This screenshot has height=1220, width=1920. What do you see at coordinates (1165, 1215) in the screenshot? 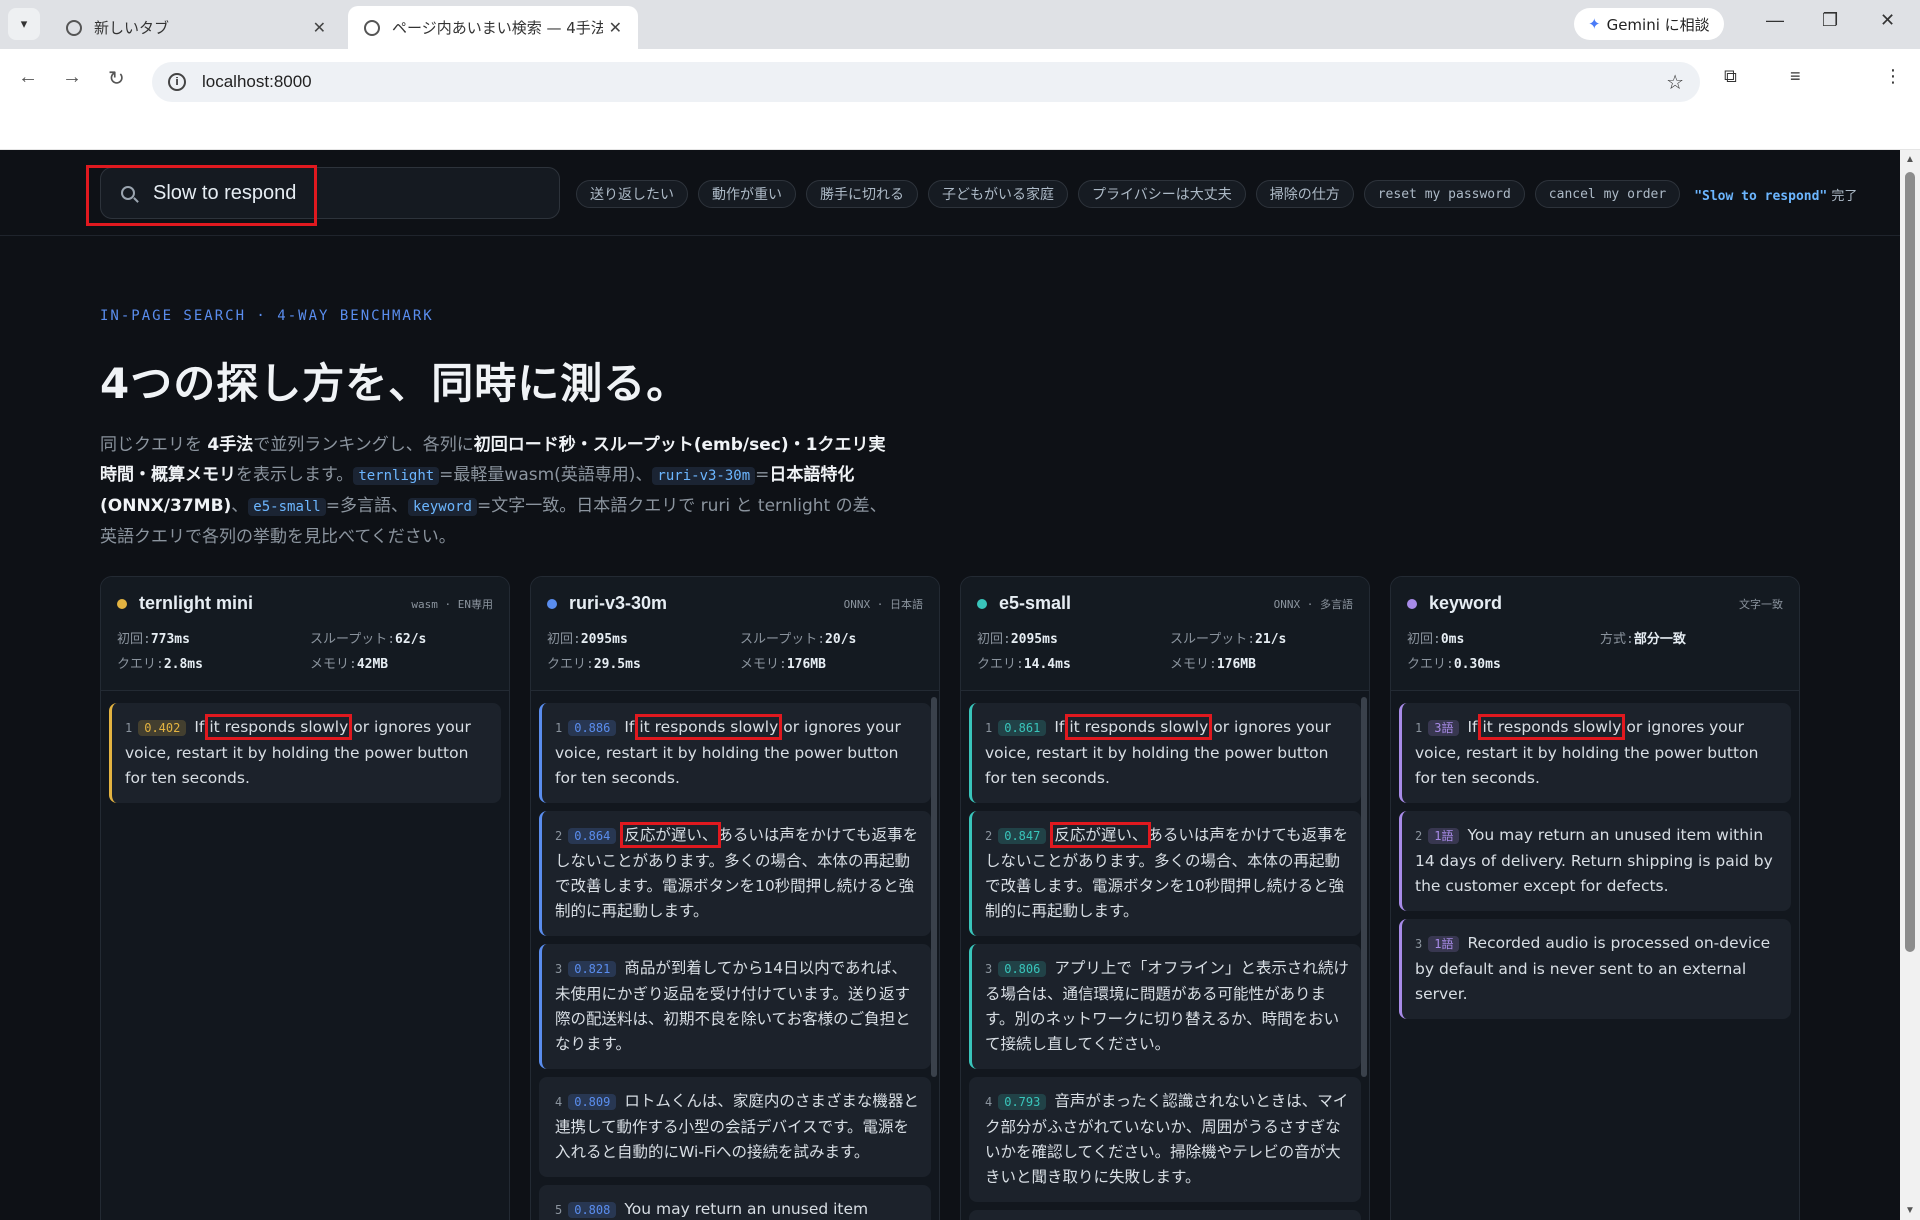
I see `result-card: 50.788初期設定では、アプリの案内に従って` at bounding box center [1165, 1215].